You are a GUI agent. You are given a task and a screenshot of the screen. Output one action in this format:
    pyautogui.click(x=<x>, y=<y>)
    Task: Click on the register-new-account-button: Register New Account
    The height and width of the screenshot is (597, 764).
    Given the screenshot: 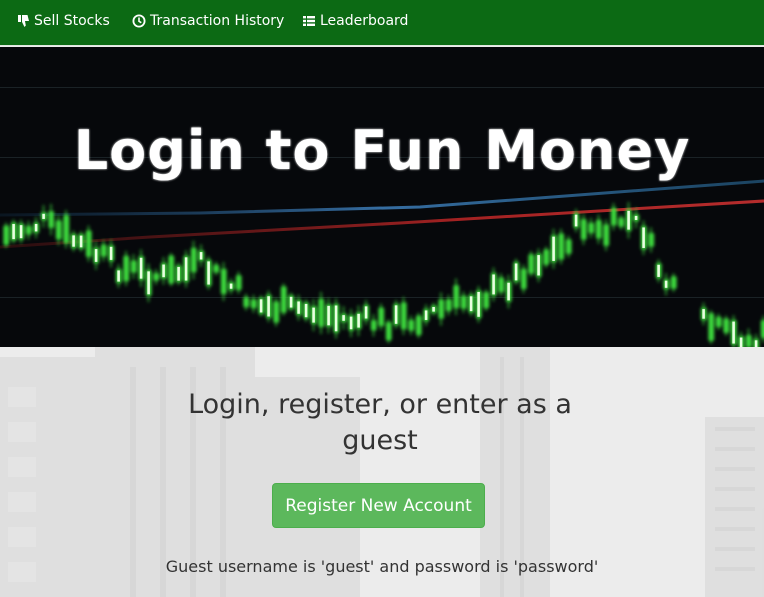 What is the action you would take?
    pyautogui.click(x=378, y=505)
    